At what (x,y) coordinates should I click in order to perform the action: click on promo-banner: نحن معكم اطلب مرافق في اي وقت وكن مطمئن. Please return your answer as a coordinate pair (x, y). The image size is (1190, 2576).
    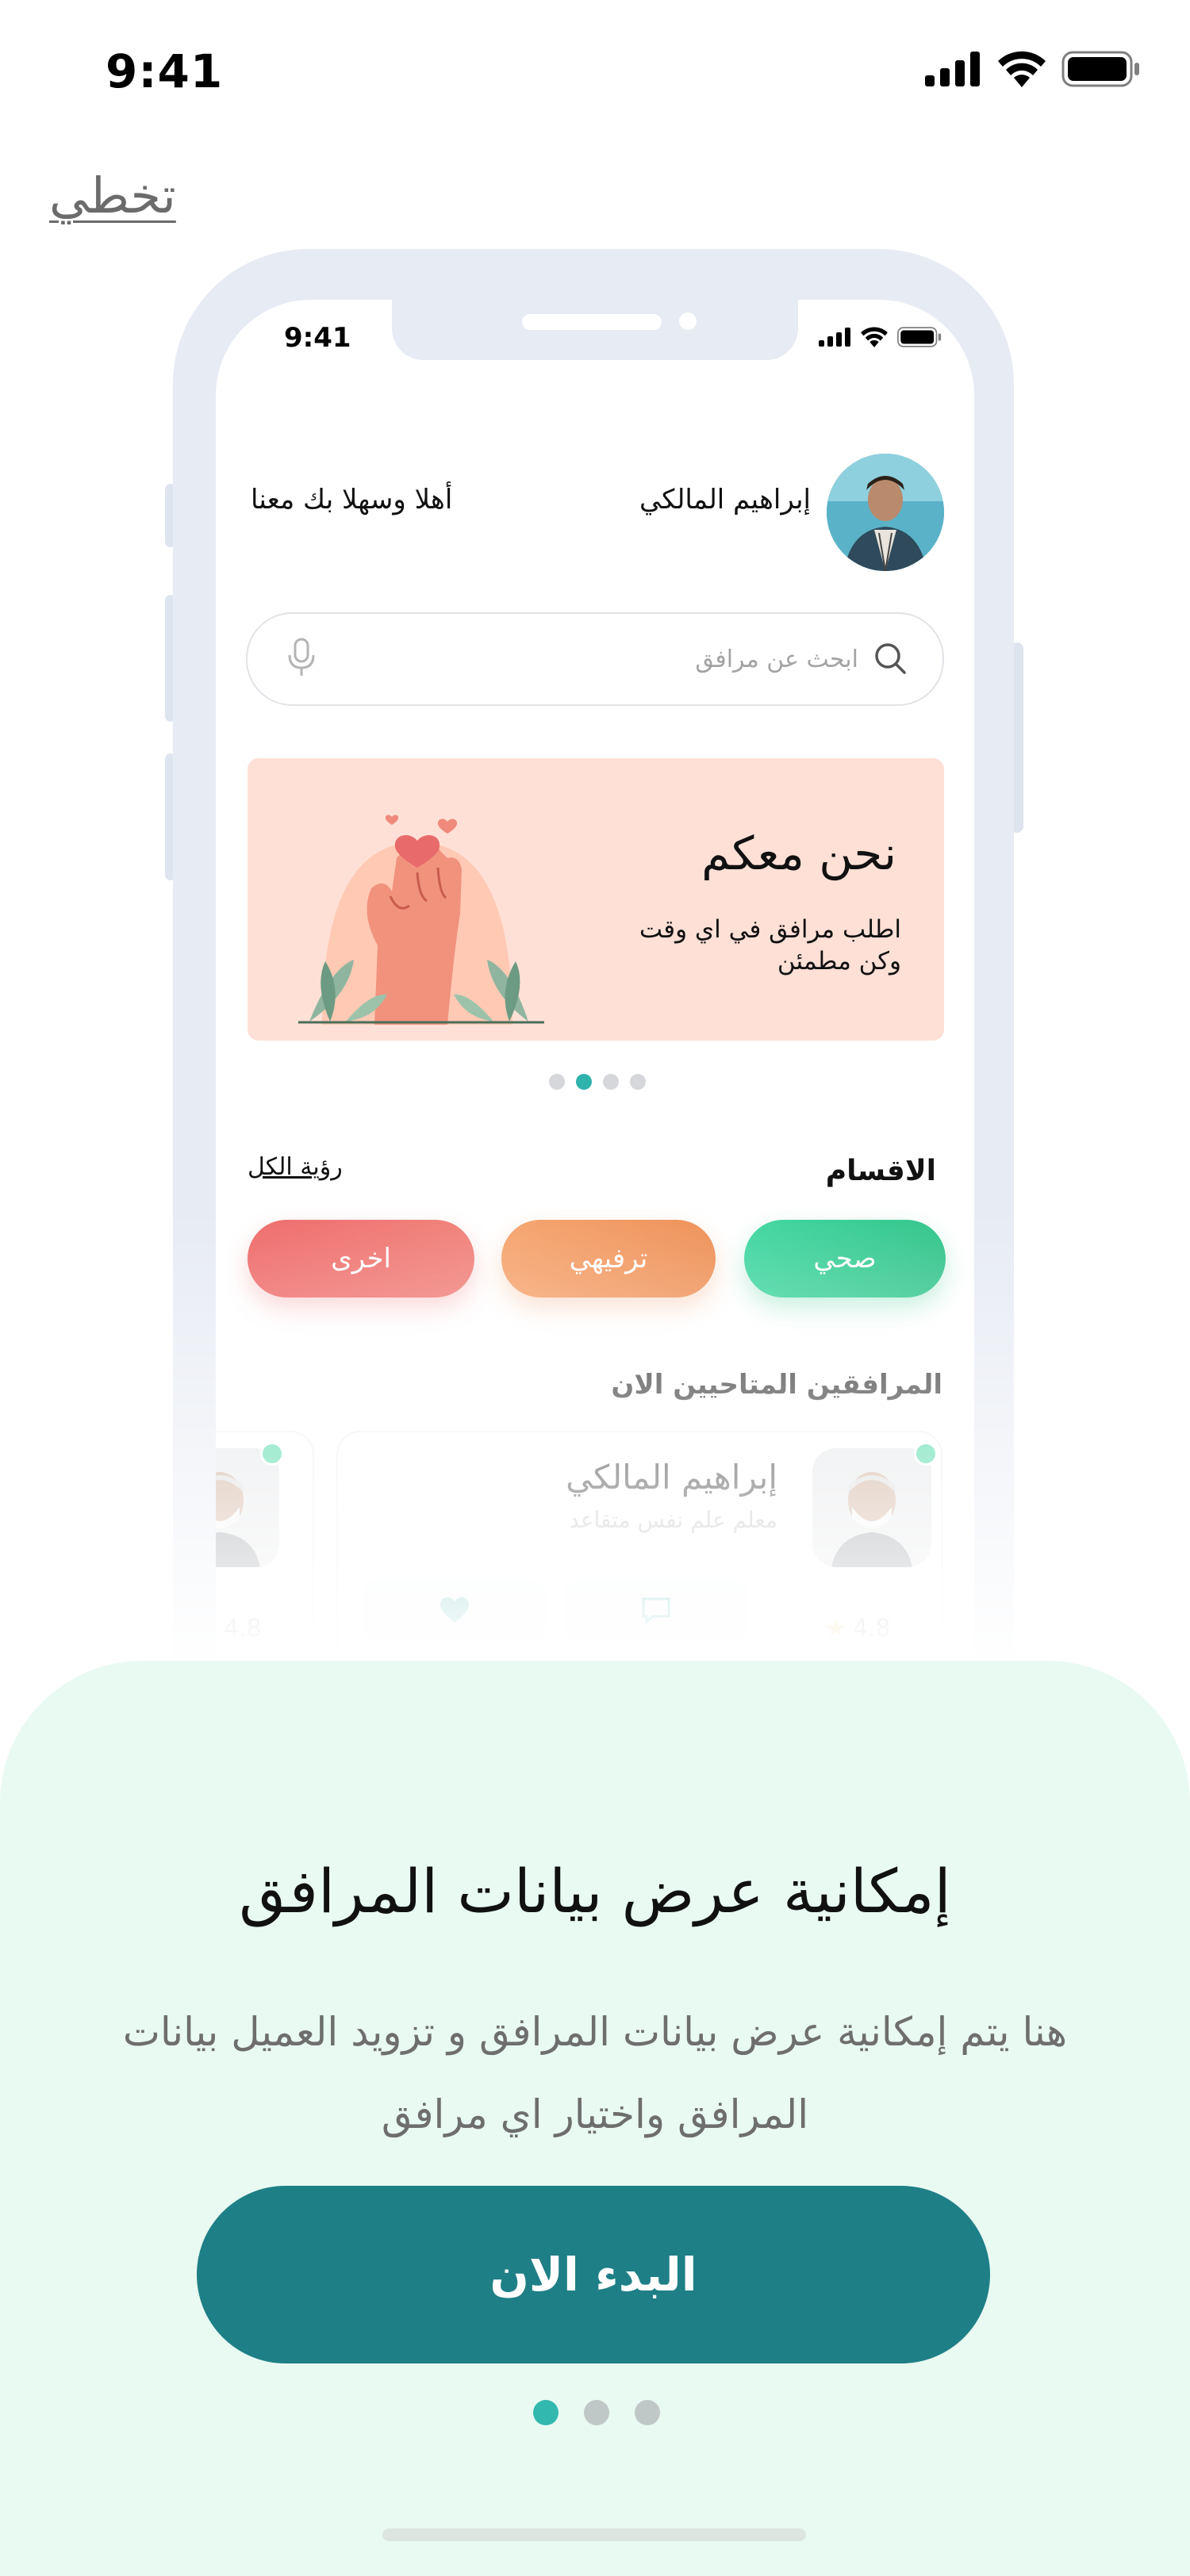
    Looking at the image, I should click on (596, 899).